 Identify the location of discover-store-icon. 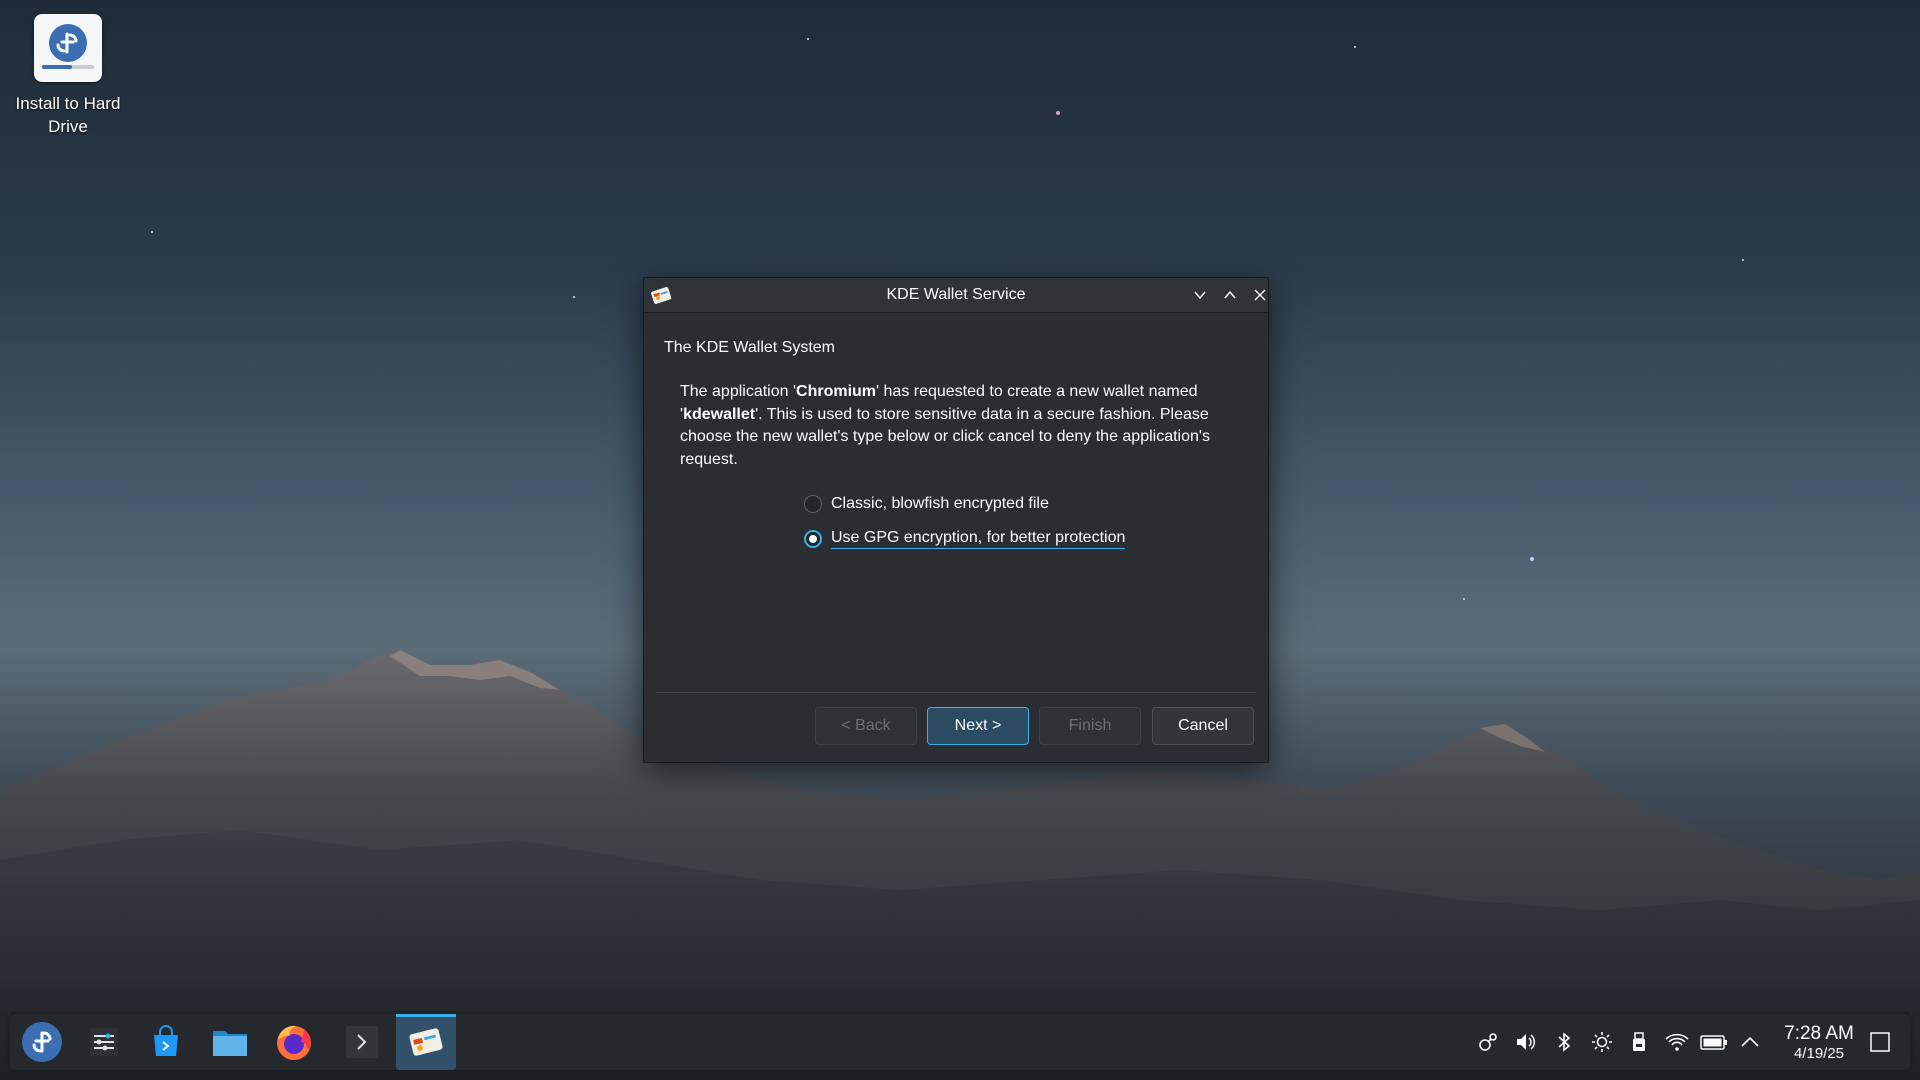
(166, 1040).